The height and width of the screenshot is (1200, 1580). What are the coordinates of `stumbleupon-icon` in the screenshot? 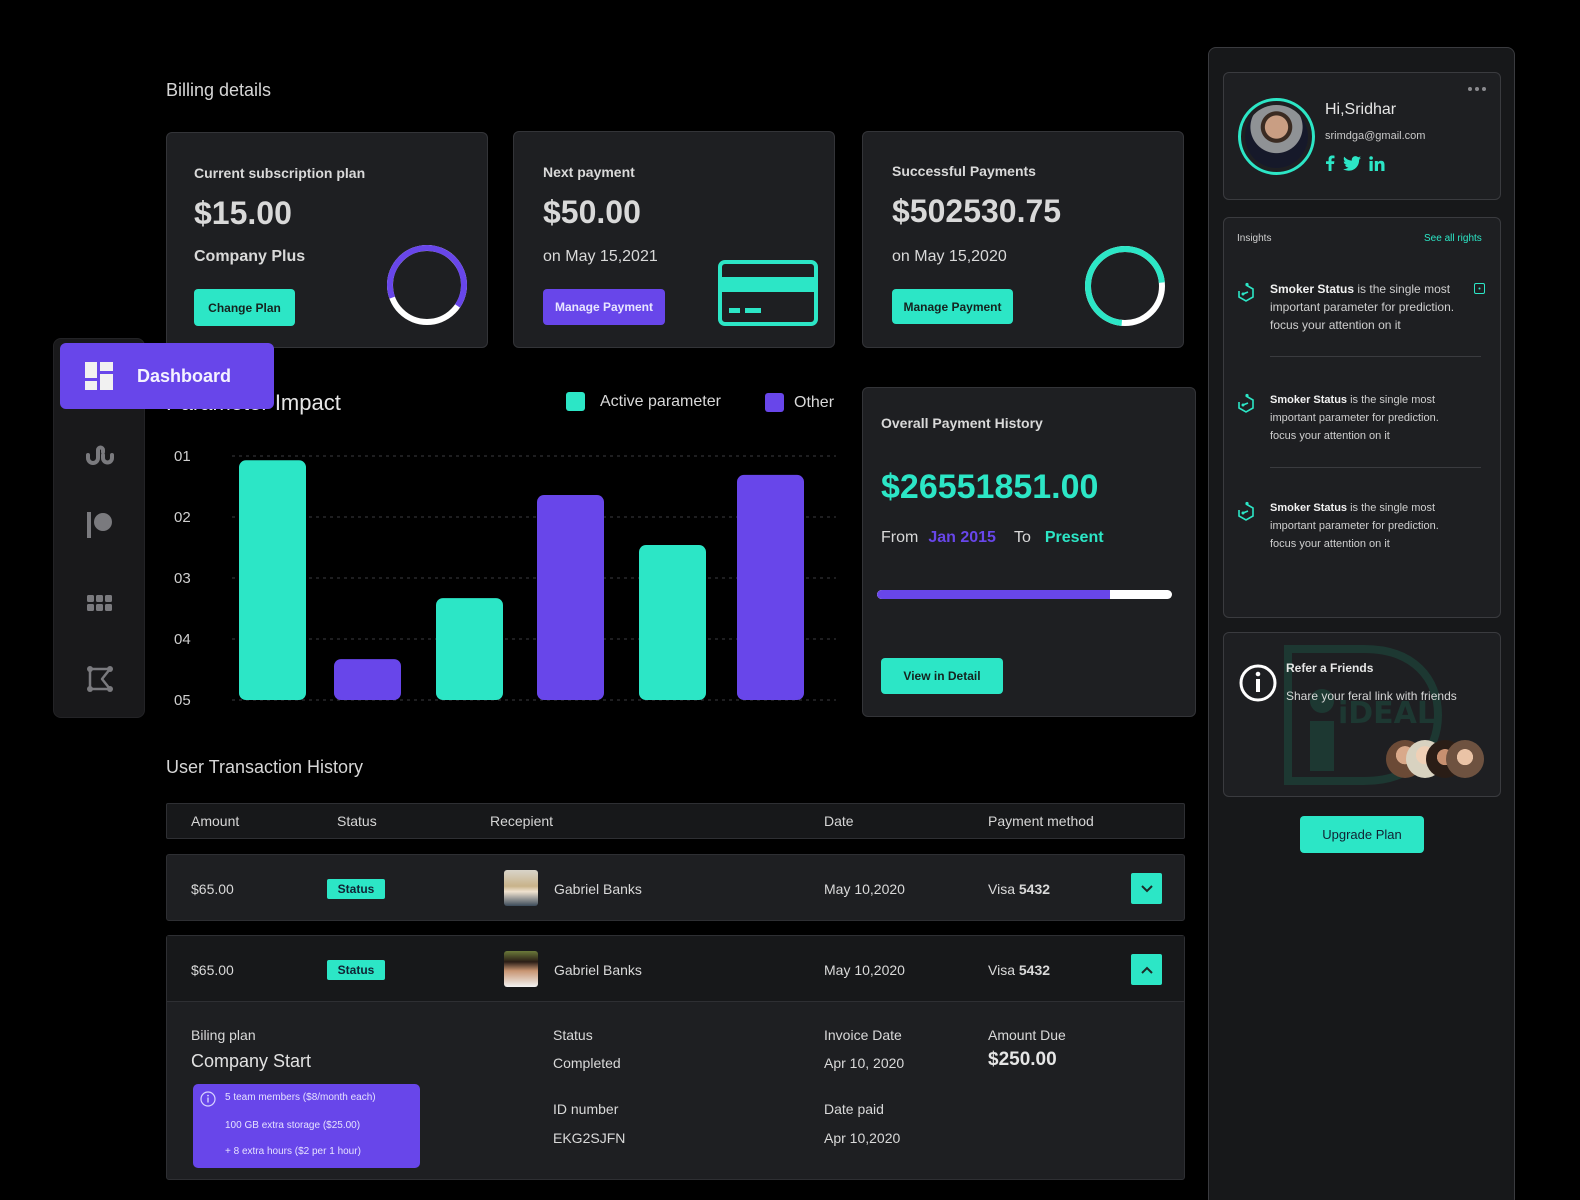 It's located at (100, 455).